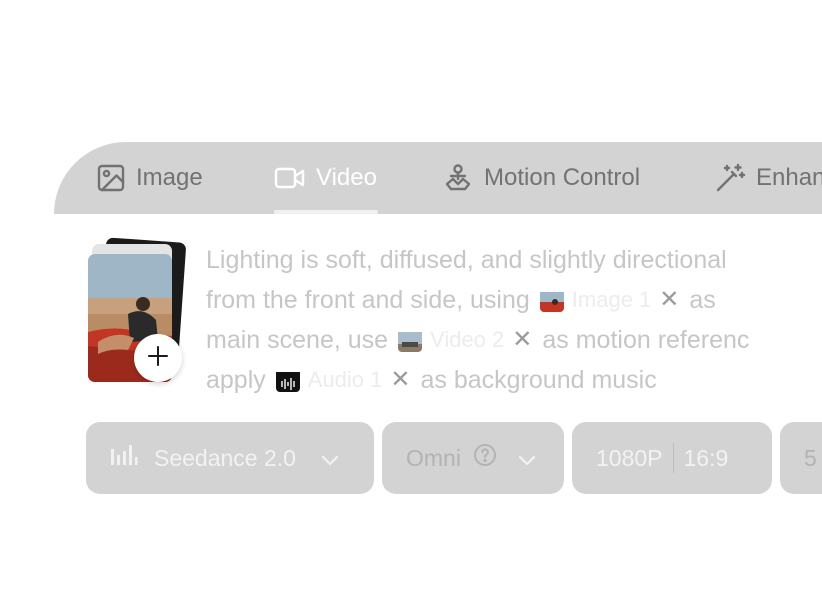 The image size is (822, 600). What do you see at coordinates (236, 380) in the screenshot?
I see `prompt-text-4a: apply` at bounding box center [236, 380].